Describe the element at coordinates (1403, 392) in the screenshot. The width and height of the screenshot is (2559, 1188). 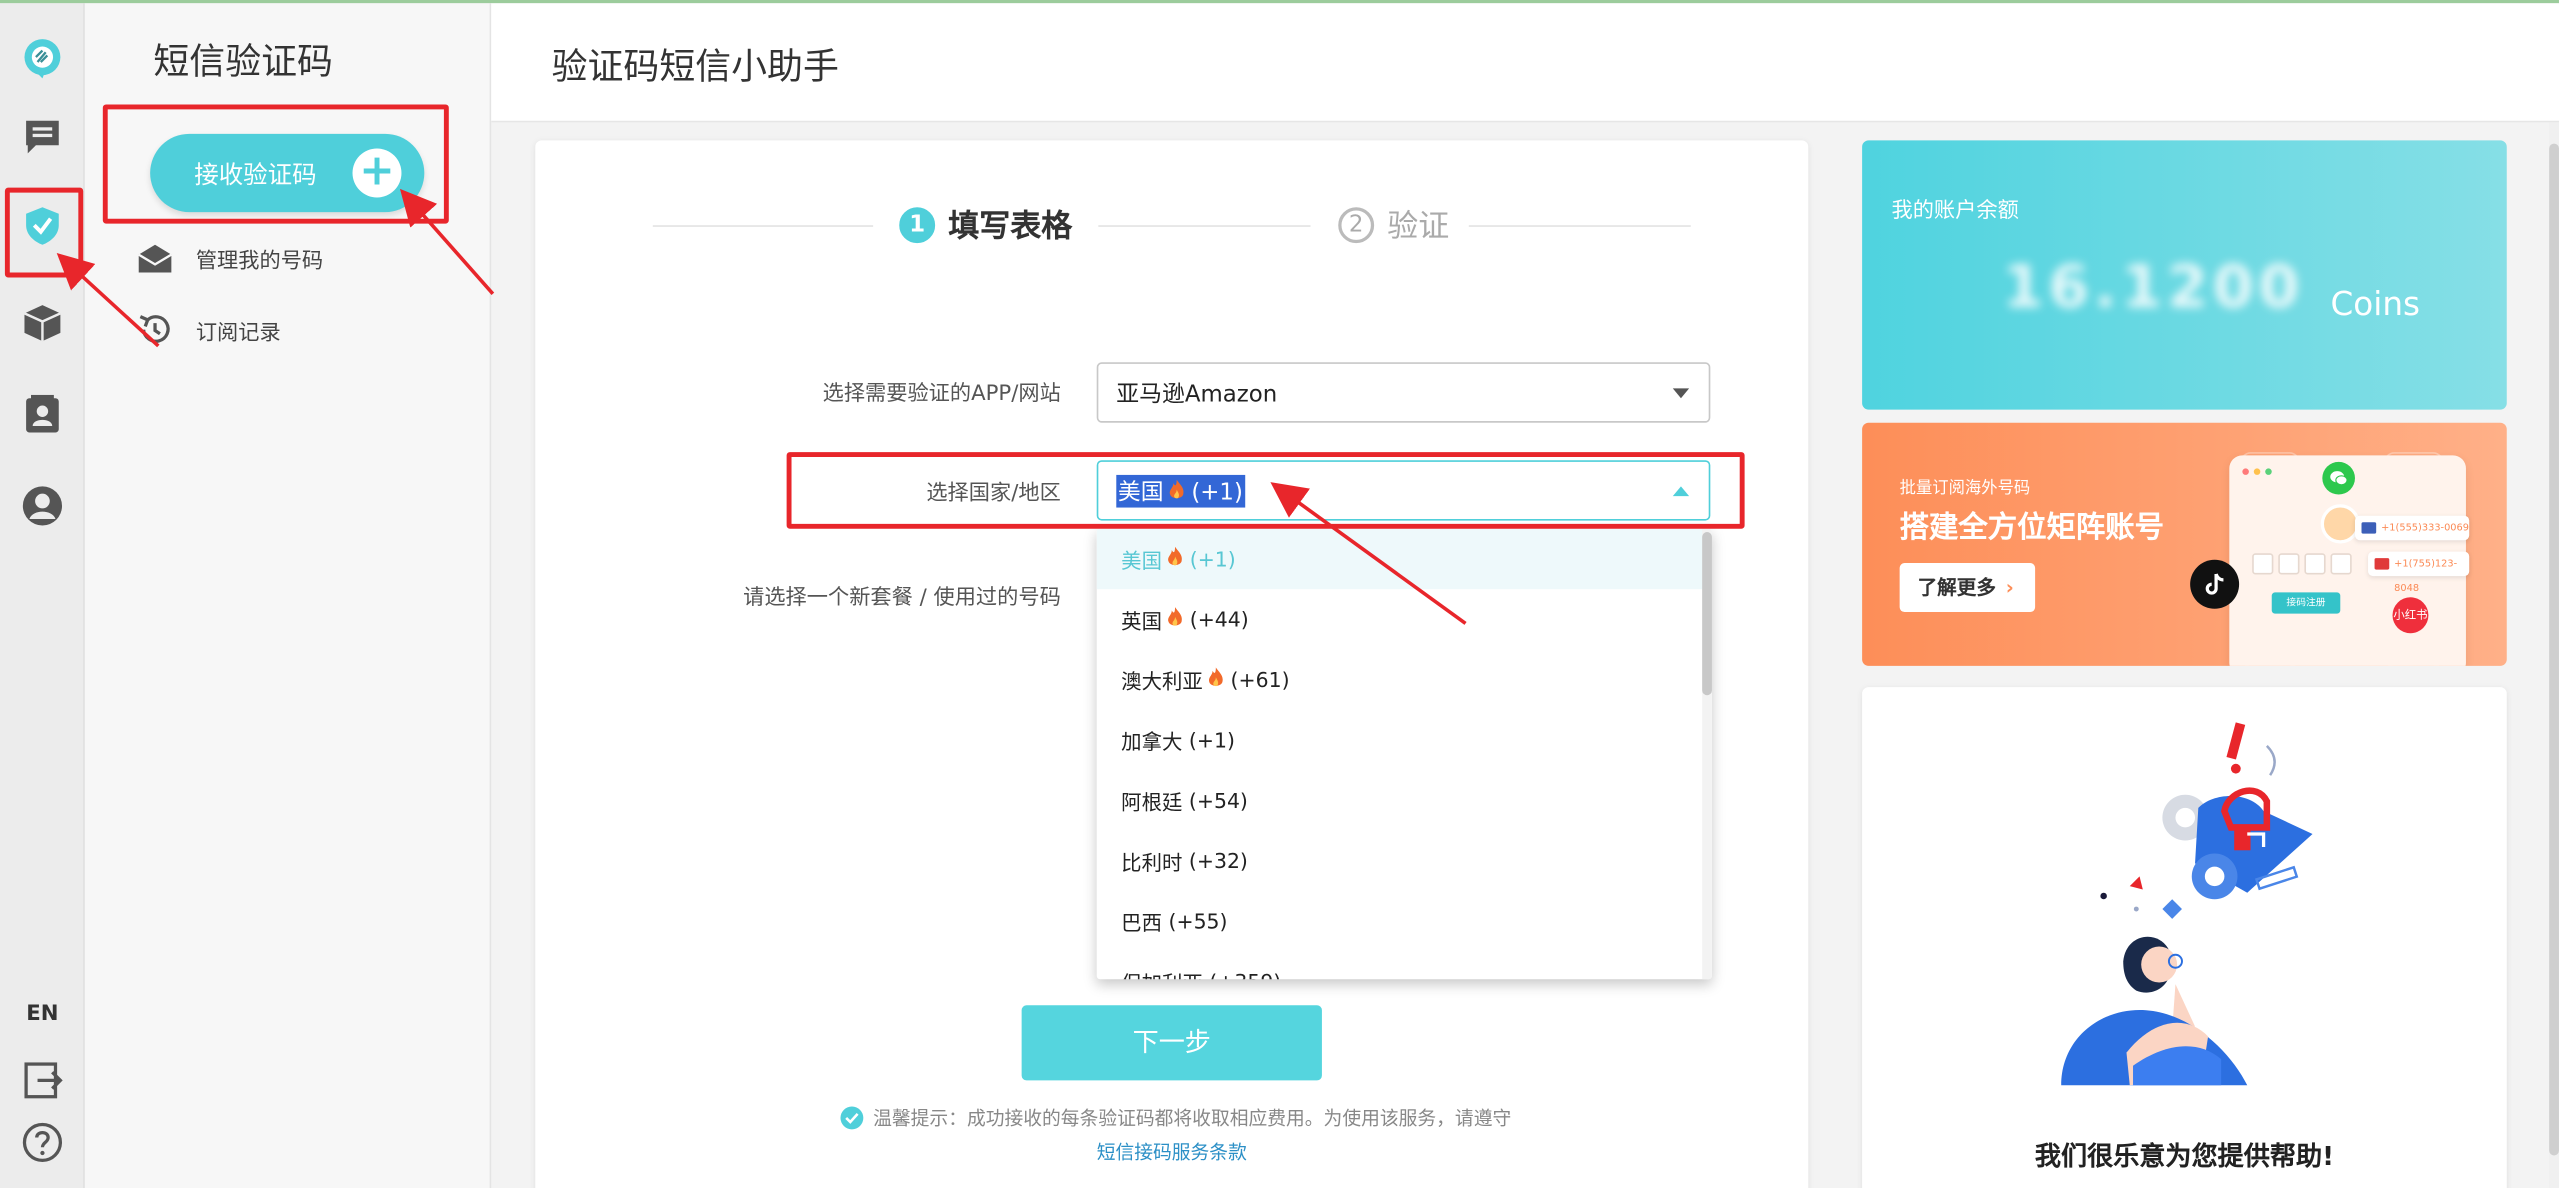
I see `app-select: 亚马逊Amazon` at that location.